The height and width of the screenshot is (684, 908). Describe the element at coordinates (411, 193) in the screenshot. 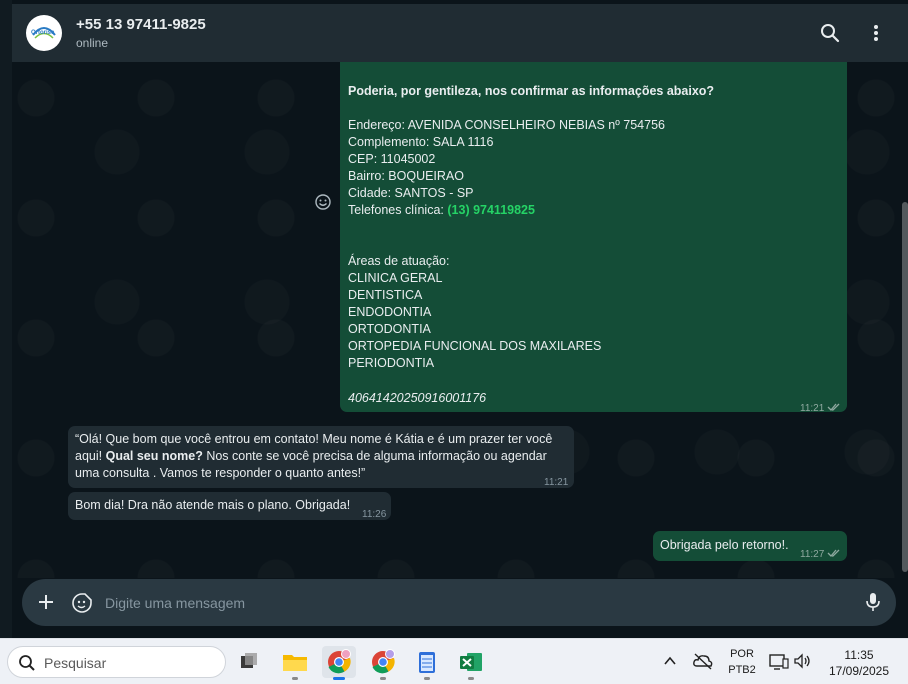

I see `message-cidade: Cidade: SANTOS - SP` at that location.